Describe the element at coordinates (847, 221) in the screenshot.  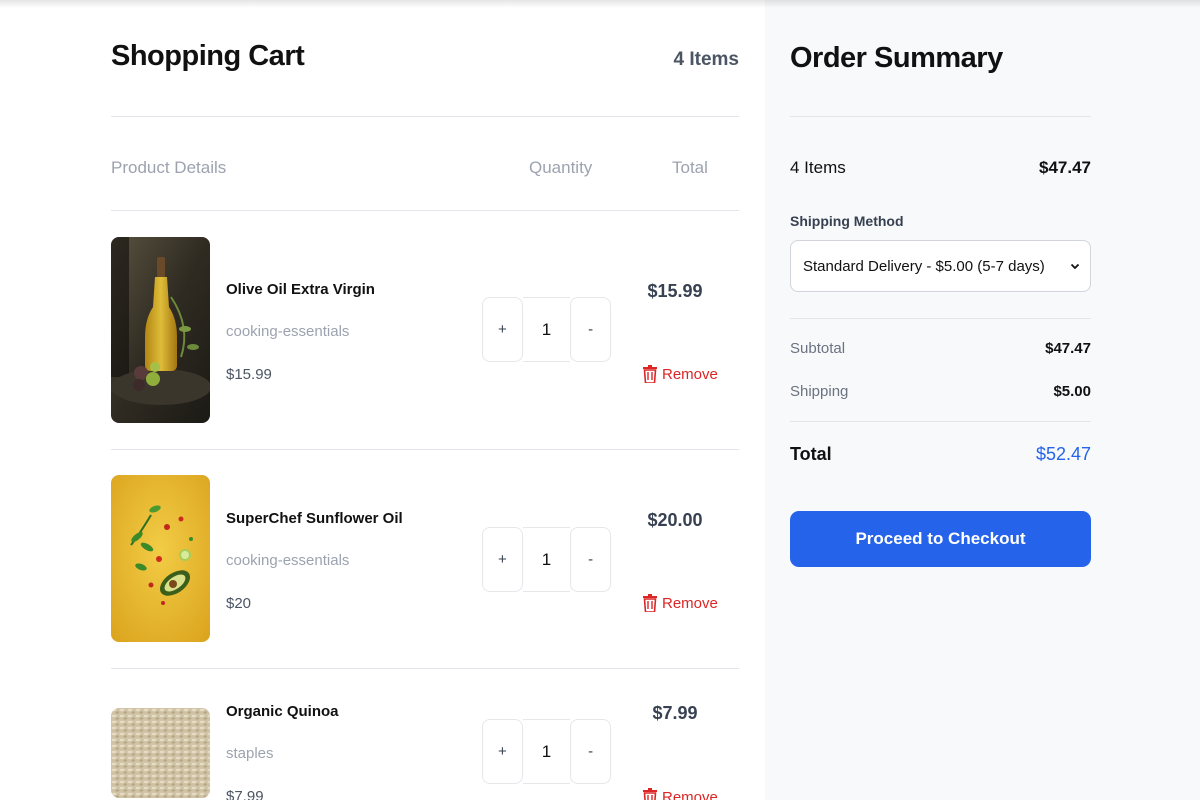
I see `shipping-method-label: Shipping Method` at that location.